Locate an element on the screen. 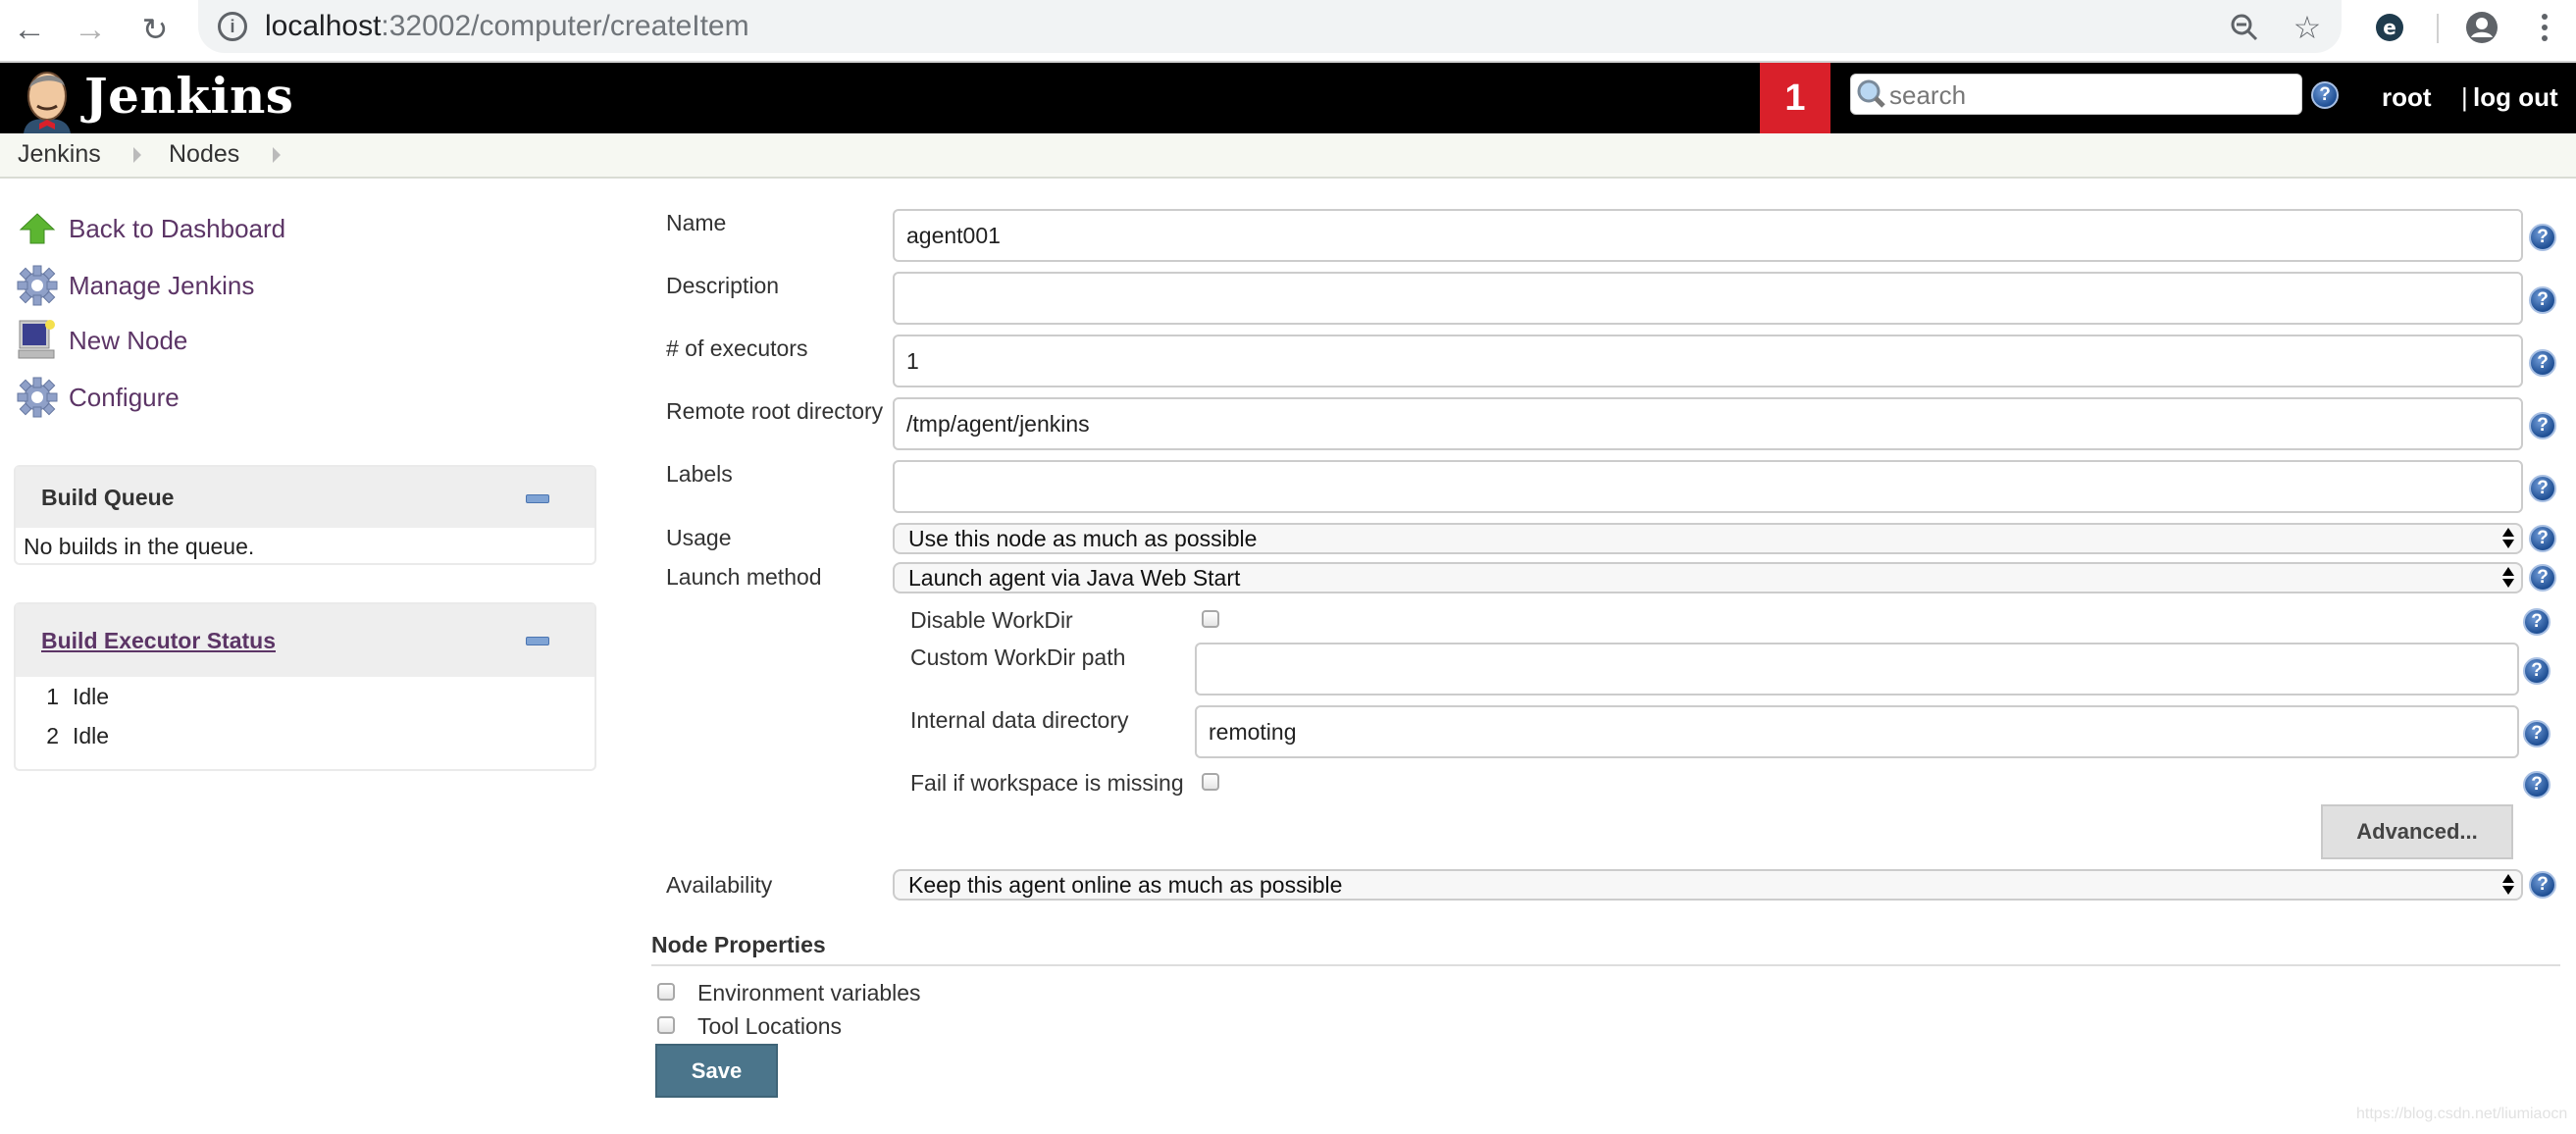 This screenshot has width=2576, height=1134. labels-help-icon: ? is located at coordinates (2542, 489).